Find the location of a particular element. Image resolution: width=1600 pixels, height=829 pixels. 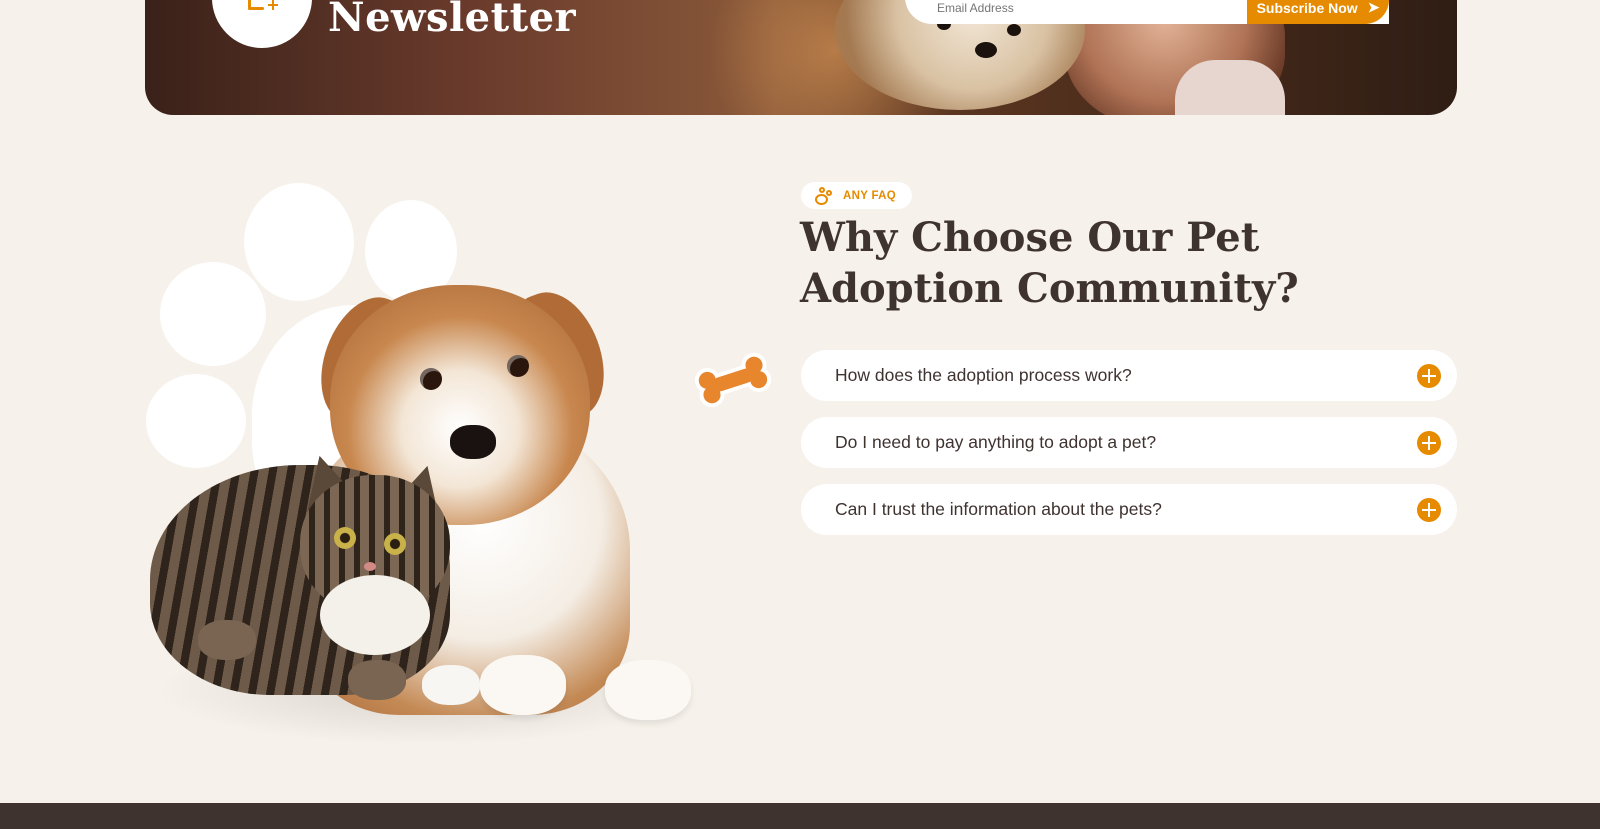

paw-icon is located at coordinates (825, 195).